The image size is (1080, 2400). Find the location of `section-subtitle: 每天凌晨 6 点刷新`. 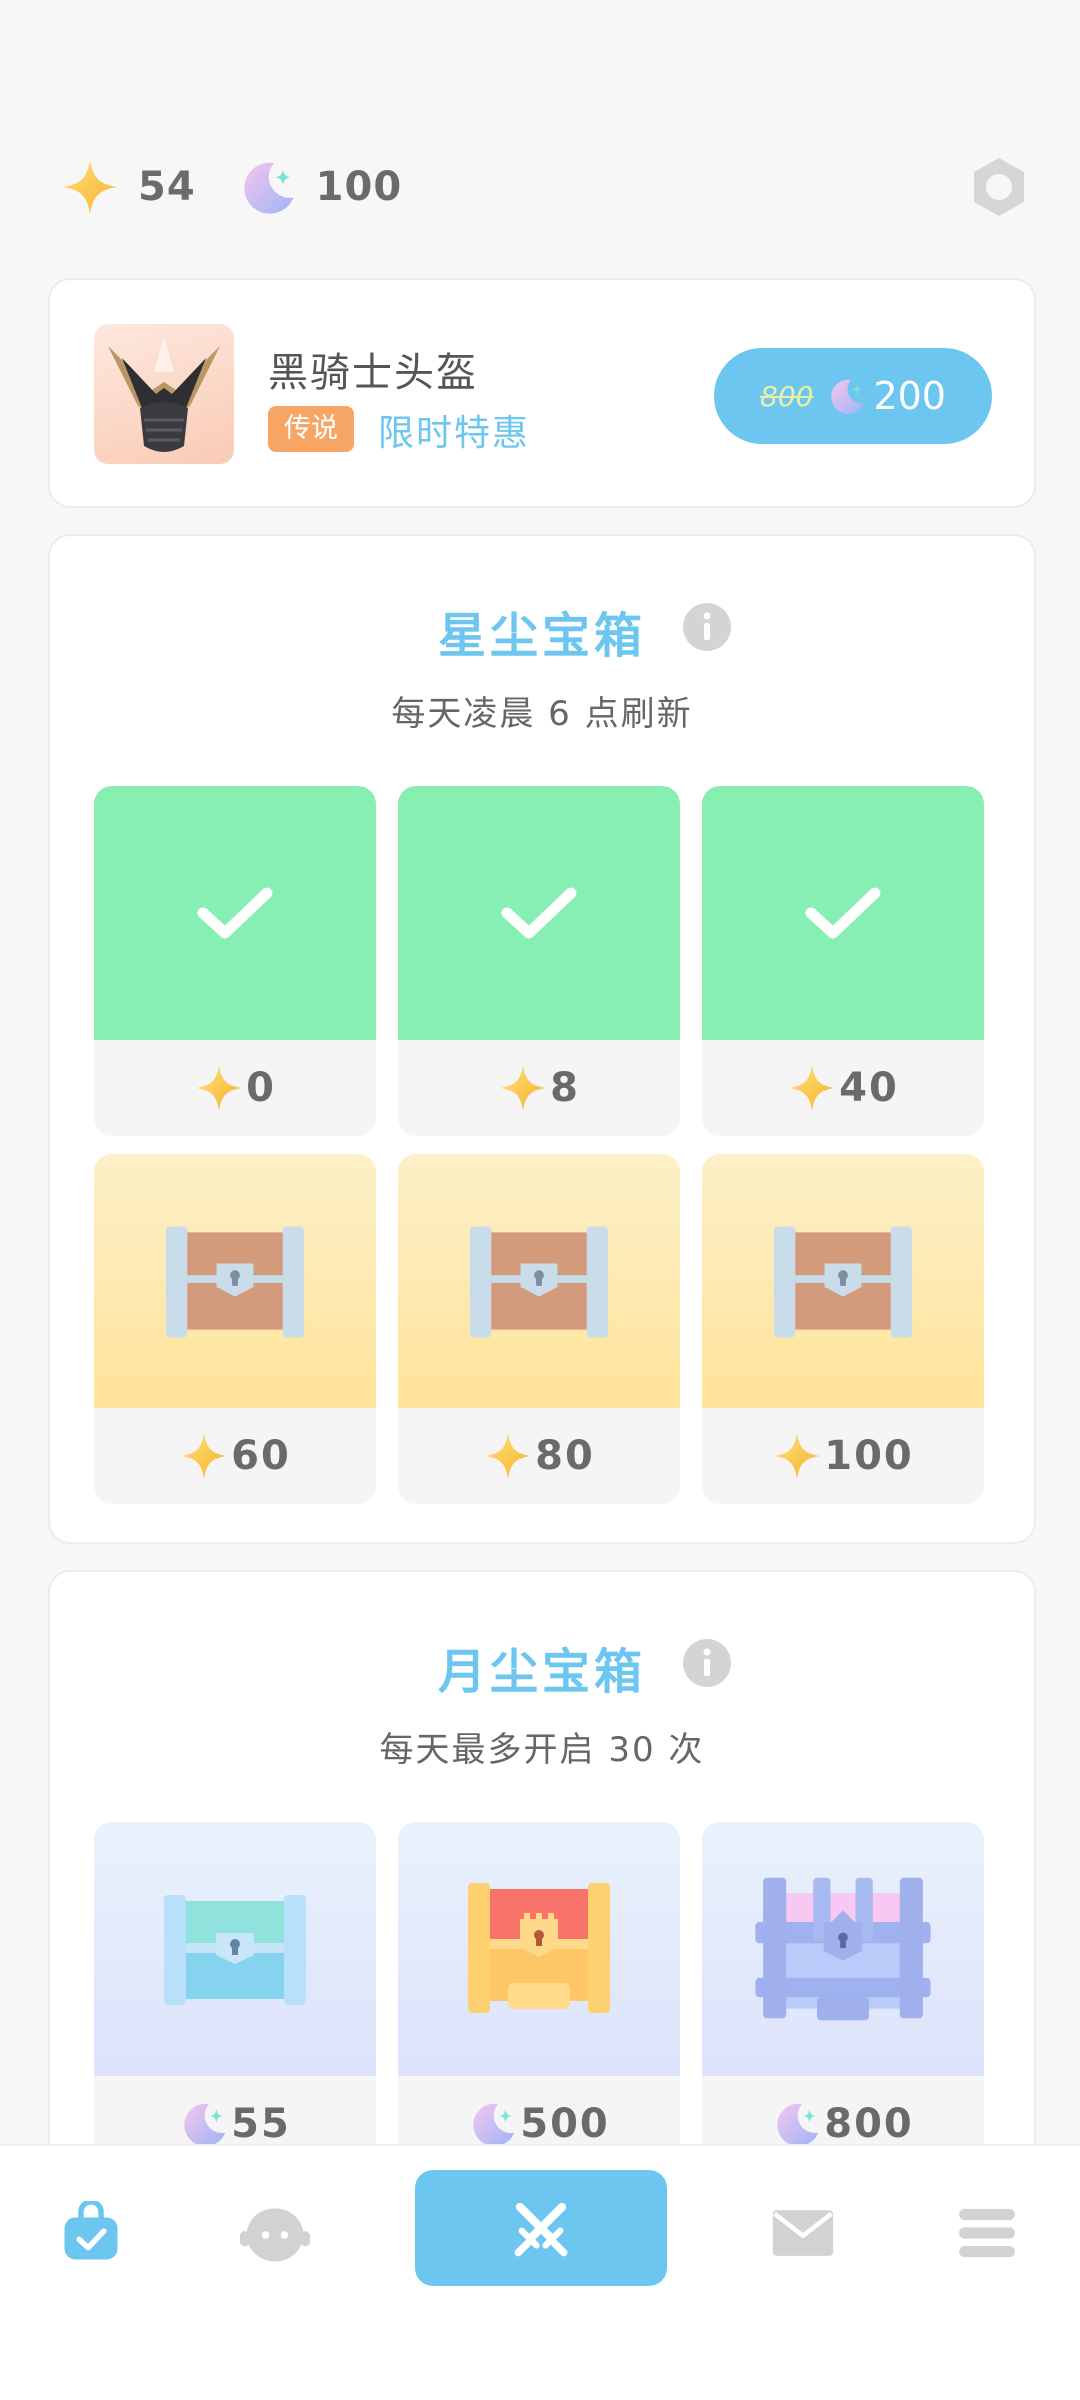

section-subtitle: 每天凌晨 6 点刷新 is located at coordinates (542, 714).